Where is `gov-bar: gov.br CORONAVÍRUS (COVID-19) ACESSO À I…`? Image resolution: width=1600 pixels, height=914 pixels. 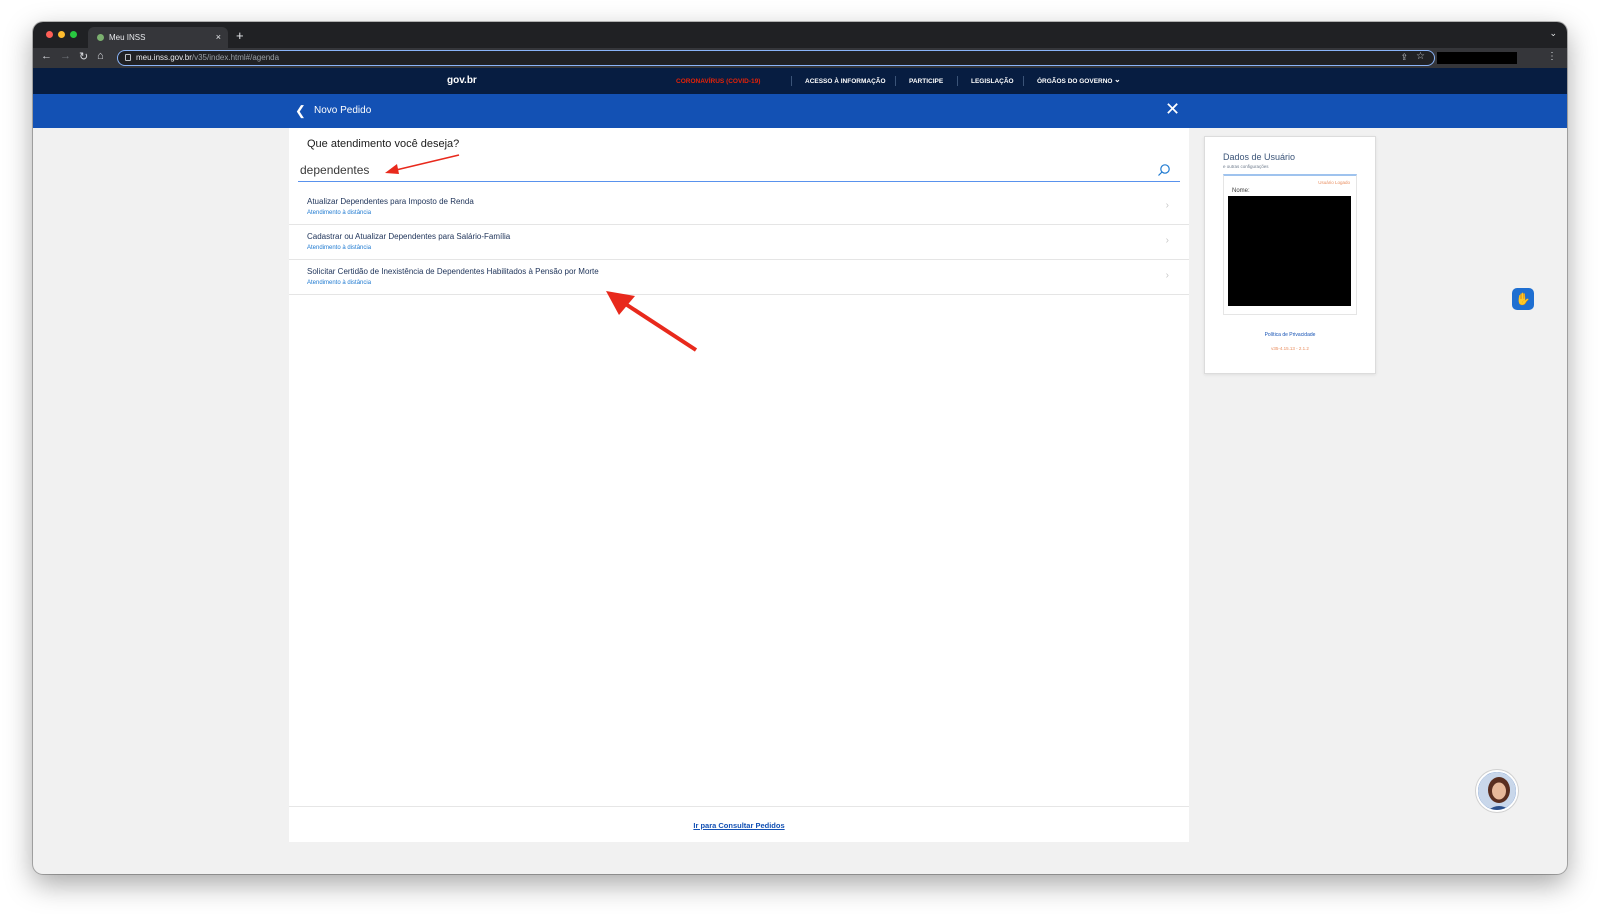 gov-bar: gov.br CORONAVÍRUS (COVID-19) ACESSO À I… is located at coordinates (800, 81).